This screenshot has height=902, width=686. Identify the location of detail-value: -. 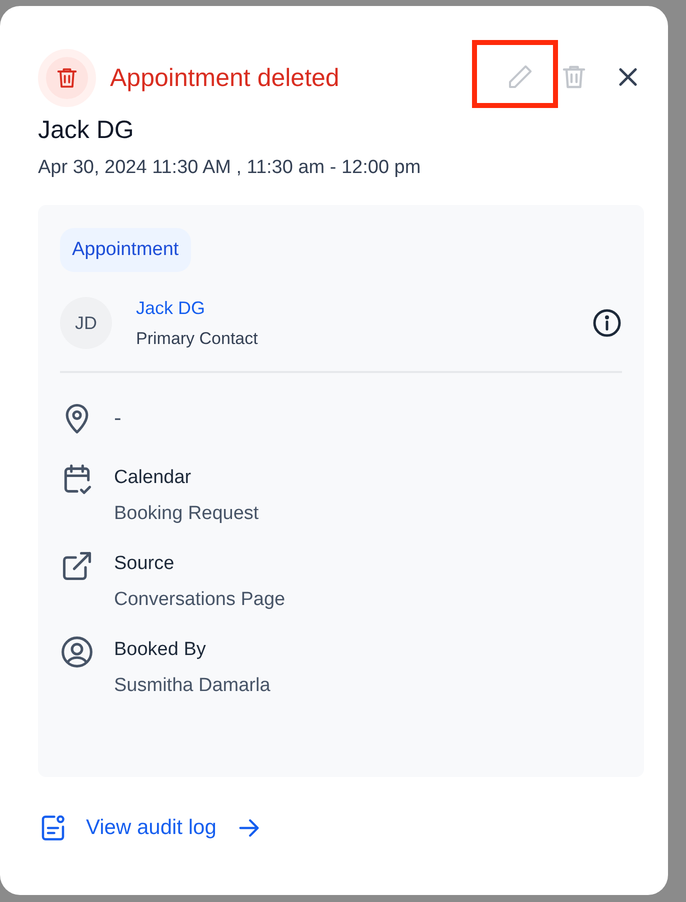
(118, 418).